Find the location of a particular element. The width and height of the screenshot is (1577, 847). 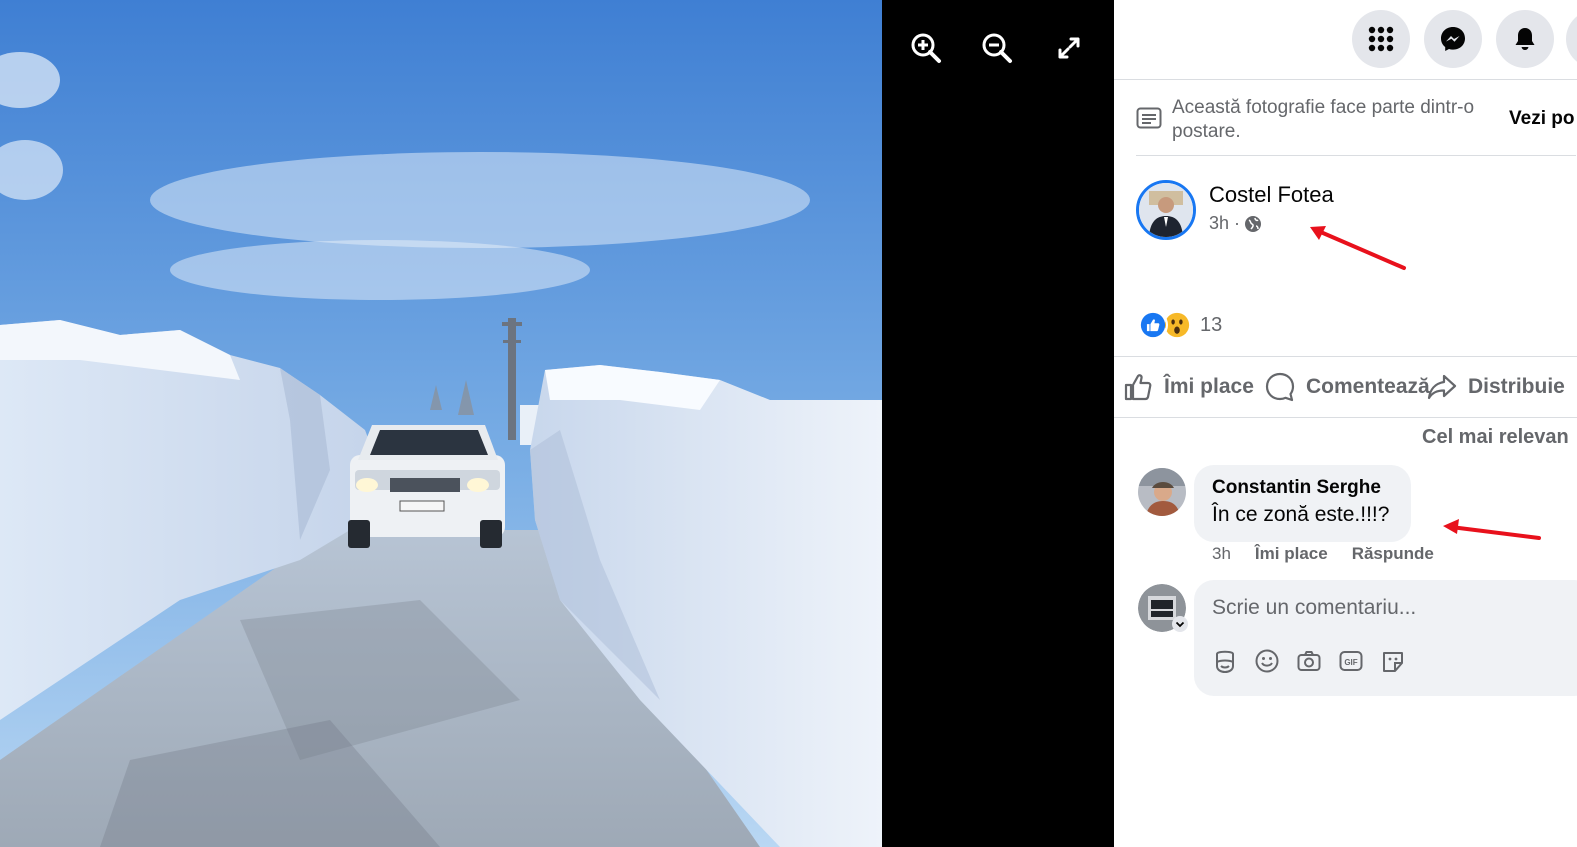

gif-icon: GIF is located at coordinates (1351, 661).